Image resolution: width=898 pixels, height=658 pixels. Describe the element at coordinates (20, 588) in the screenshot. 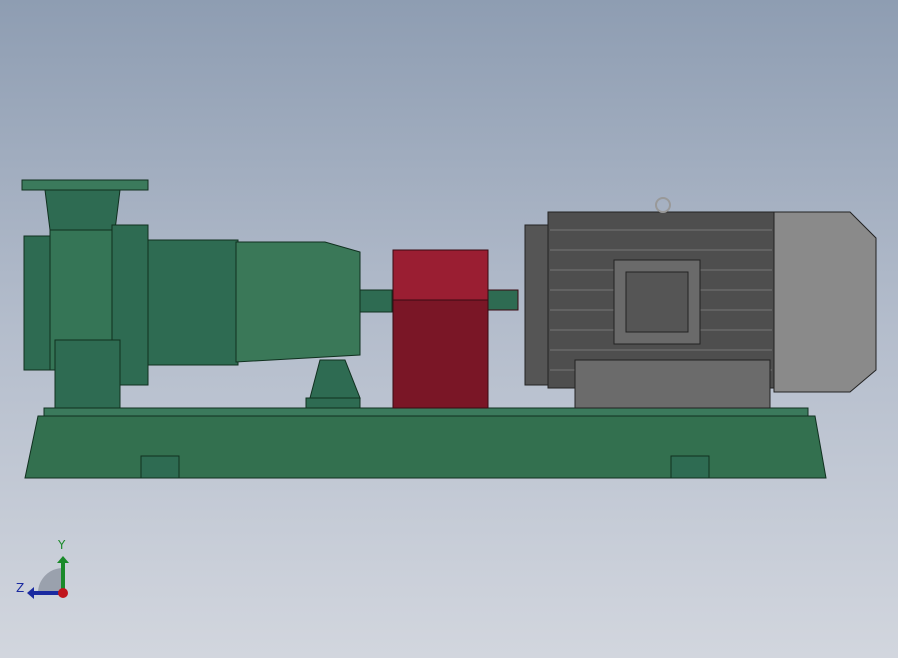

I see `triad-z-label: Z` at that location.